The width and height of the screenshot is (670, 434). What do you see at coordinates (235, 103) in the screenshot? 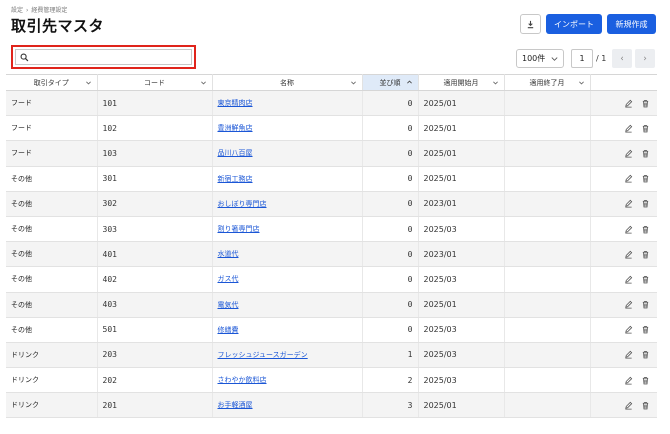
I see `supplier-name-link: 東京精肉店` at bounding box center [235, 103].